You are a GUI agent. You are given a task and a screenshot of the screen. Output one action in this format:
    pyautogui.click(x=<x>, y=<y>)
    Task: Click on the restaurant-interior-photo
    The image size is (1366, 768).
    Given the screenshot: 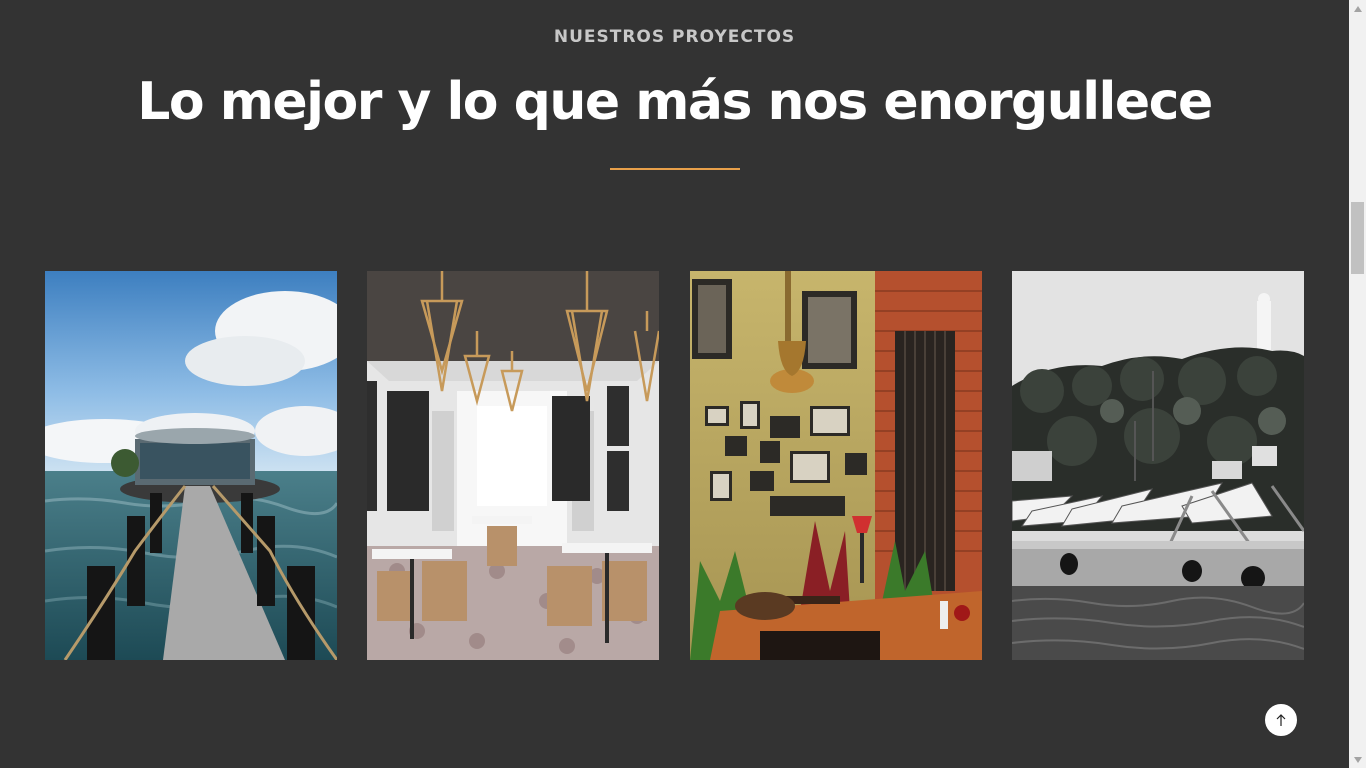 What is the action you would take?
    pyautogui.click(x=513, y=465)
    